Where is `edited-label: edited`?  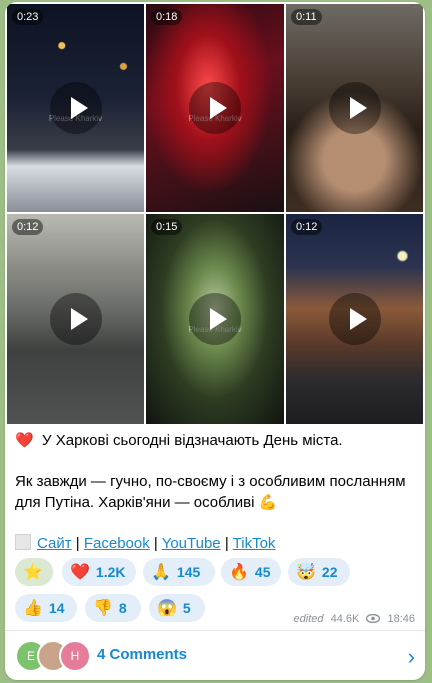 edited-label: edited is located at coordinates (308, 619).